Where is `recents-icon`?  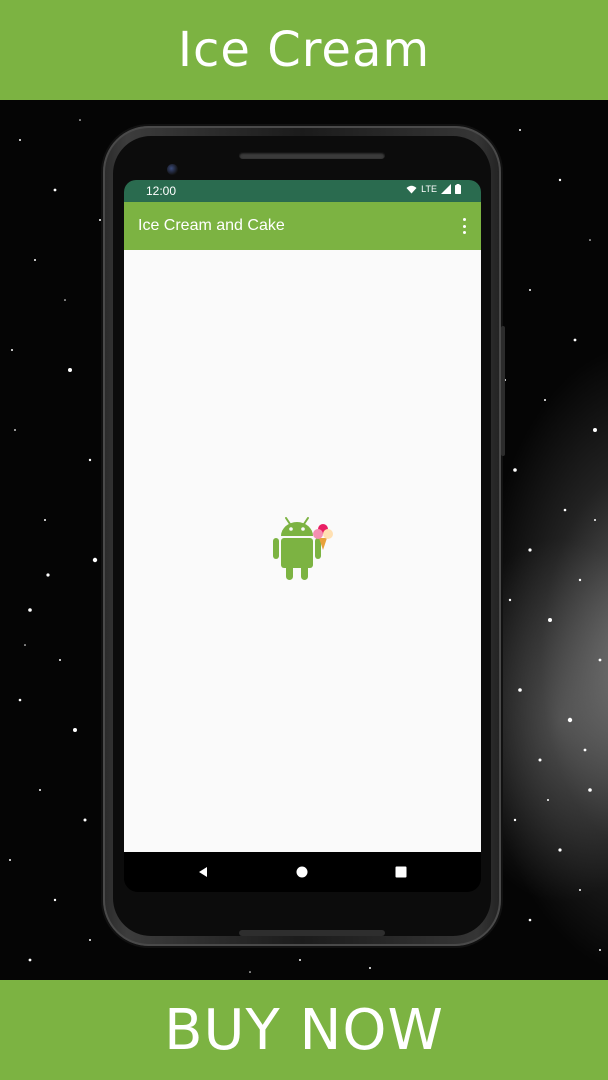
recents-icon is located at coordinates (401, 872).